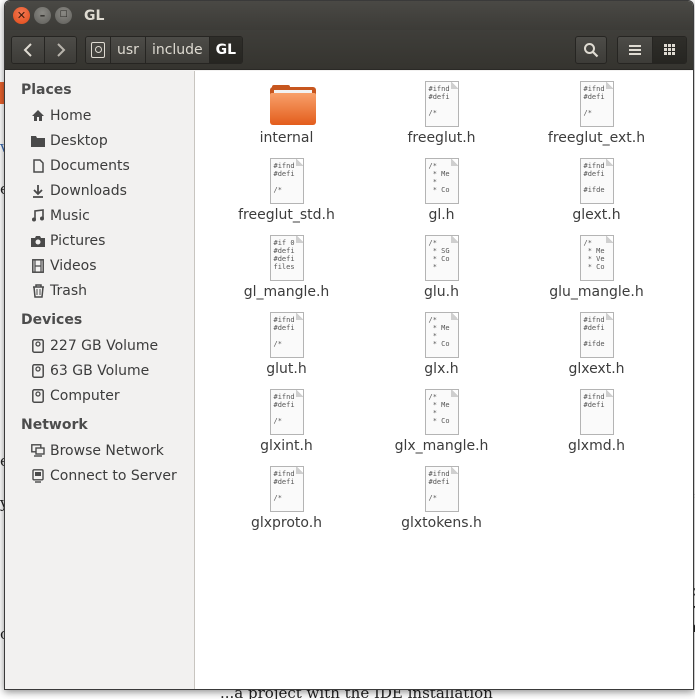 This screenshot has width=695, height=699. I want to click on sidebar-item-volume-227gb: 227 GB Volume, so click(99, 345).